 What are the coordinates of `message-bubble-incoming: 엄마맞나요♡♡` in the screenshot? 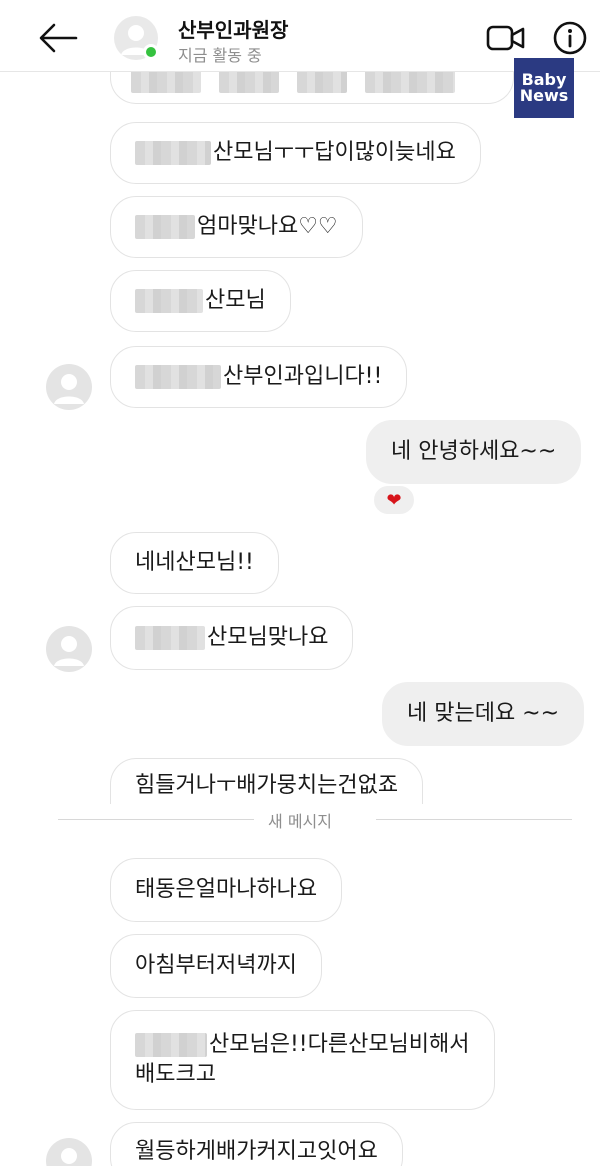 It's located at (236, 227).